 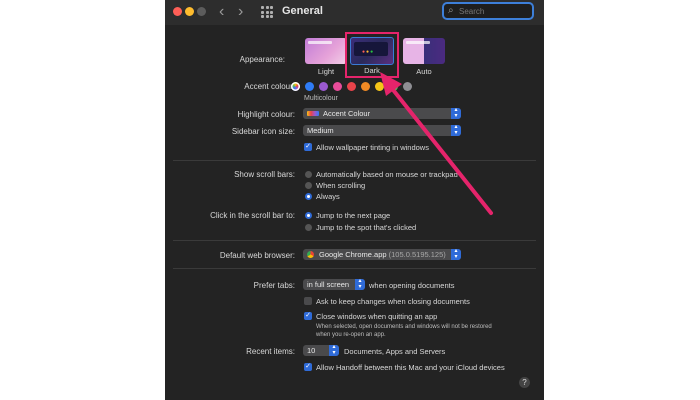 I want to click on annotation-arrow, so click(x=436, y=143).